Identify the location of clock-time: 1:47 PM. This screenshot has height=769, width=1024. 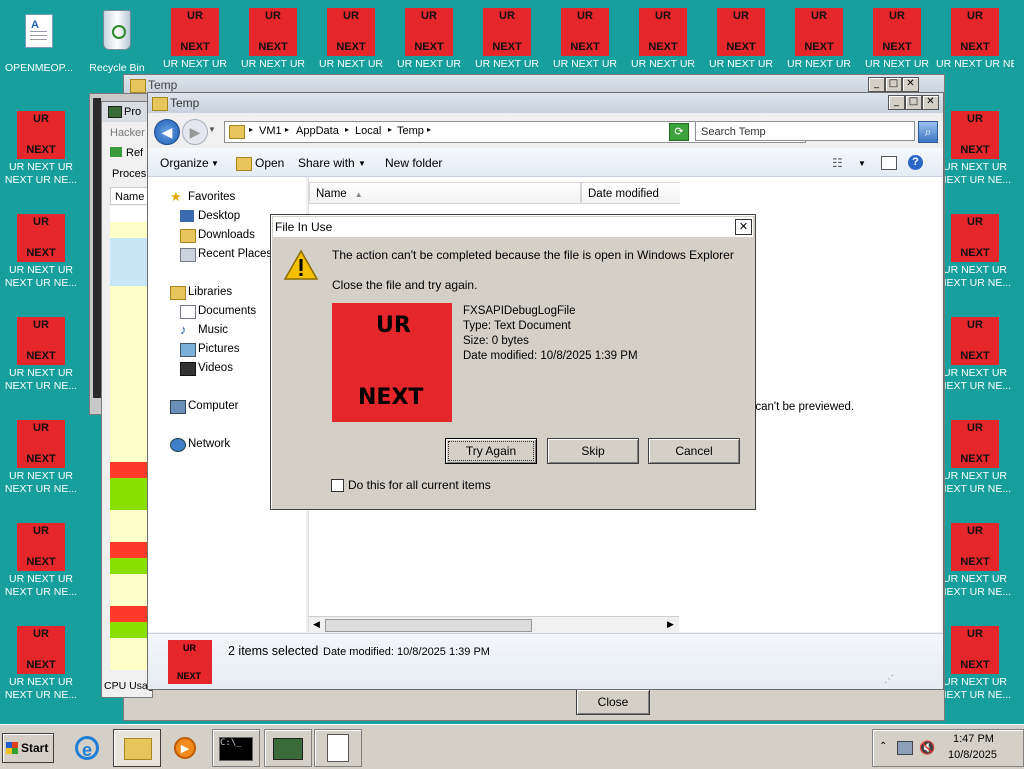
(973, 739).